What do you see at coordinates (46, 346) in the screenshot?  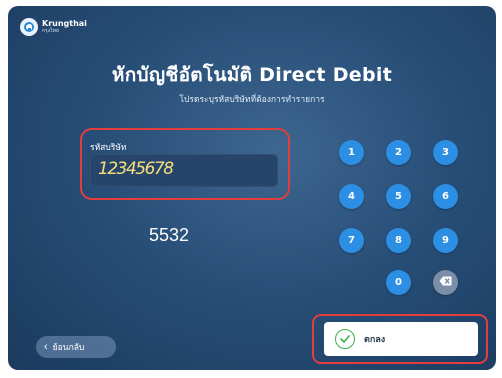 I see `chevron-left-icon: ‹` at bounding box center [46, 346].